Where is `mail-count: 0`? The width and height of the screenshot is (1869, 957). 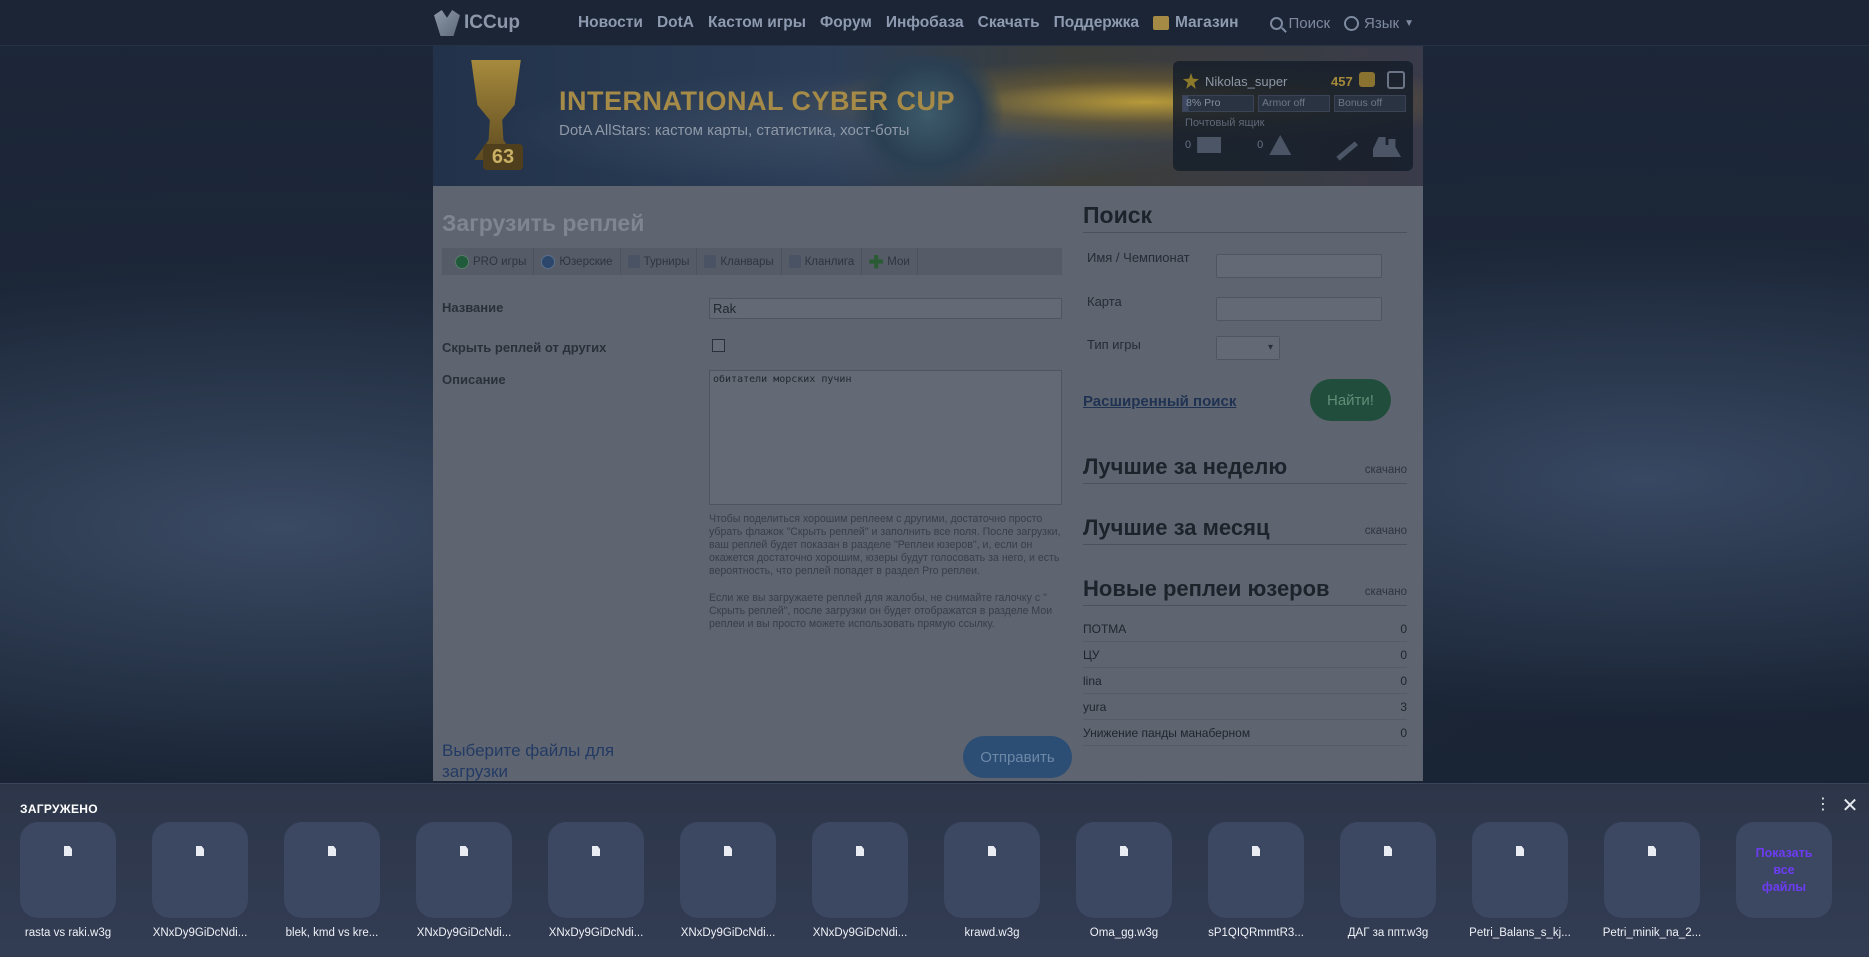
mail-count: 0 is located at coordinates (1188, 145).